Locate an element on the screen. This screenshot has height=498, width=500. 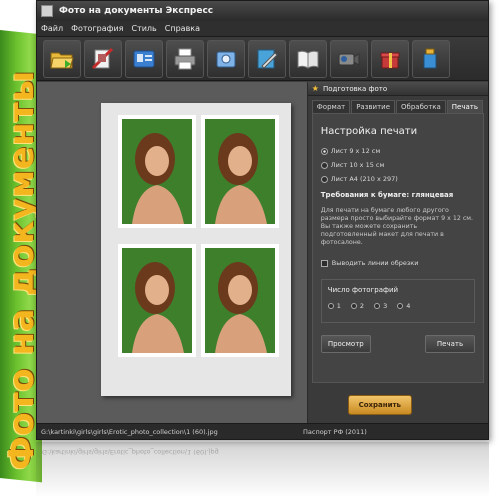
menu-bar: Файл Фотография Стиль Справка is located at coordinates (262, 29).